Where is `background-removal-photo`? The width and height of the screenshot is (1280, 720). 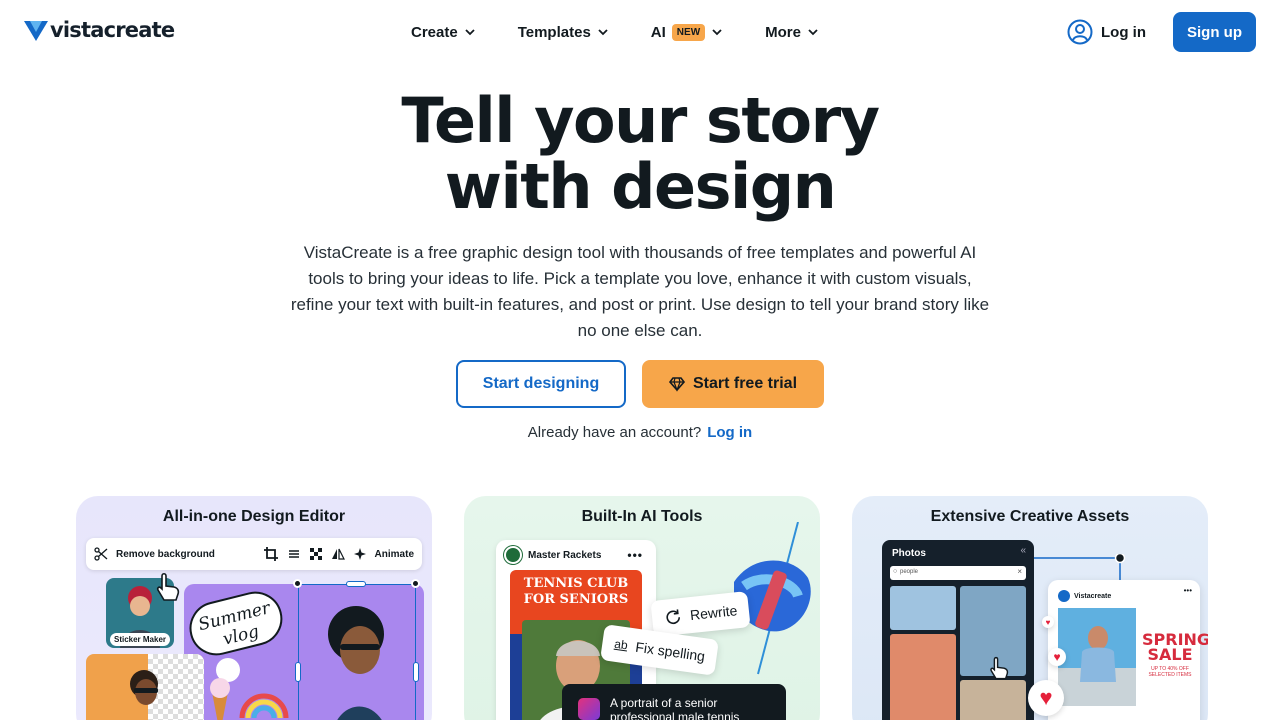 background-removal-photo is located at coordinates (145, 687).